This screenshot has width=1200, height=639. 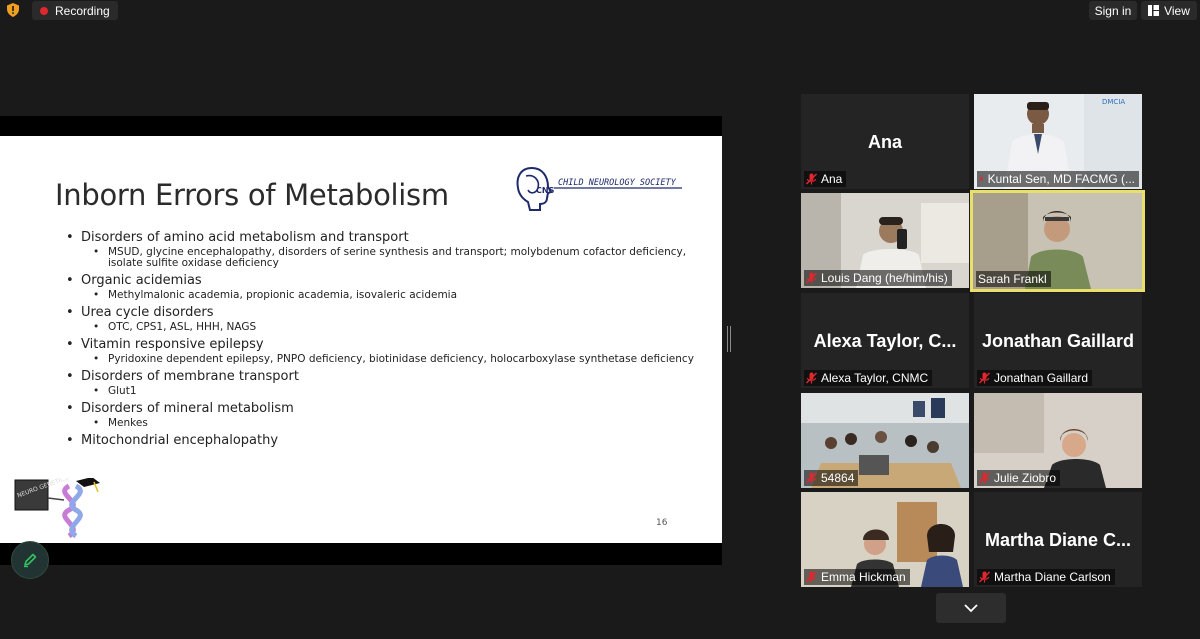 I want to click on sub-bullet-item: OTC, CPS1, ASL, HHH, NAGS, so click(x=394, y=328).